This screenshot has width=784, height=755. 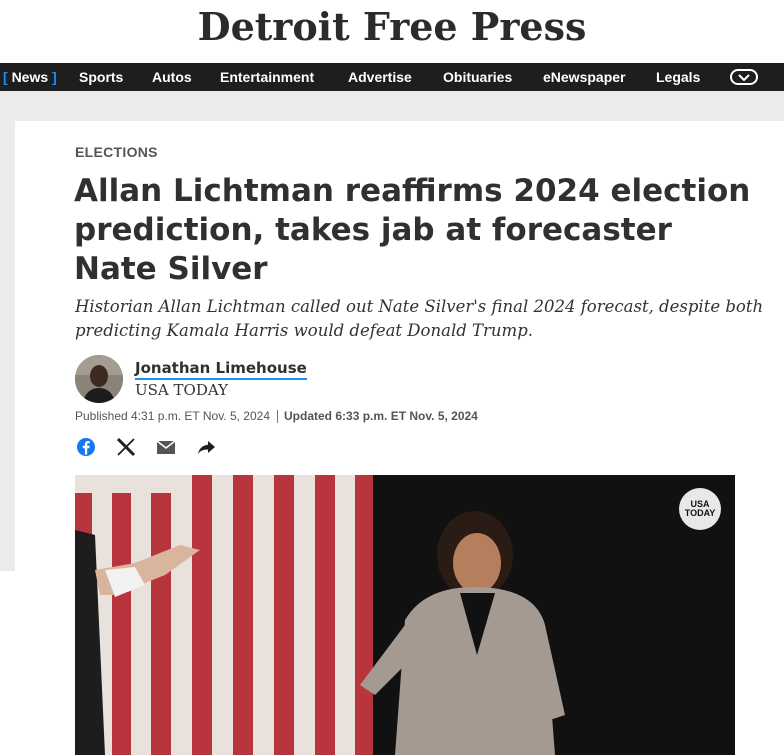 I want to click on x-share-button, so click(x=126, y=447).